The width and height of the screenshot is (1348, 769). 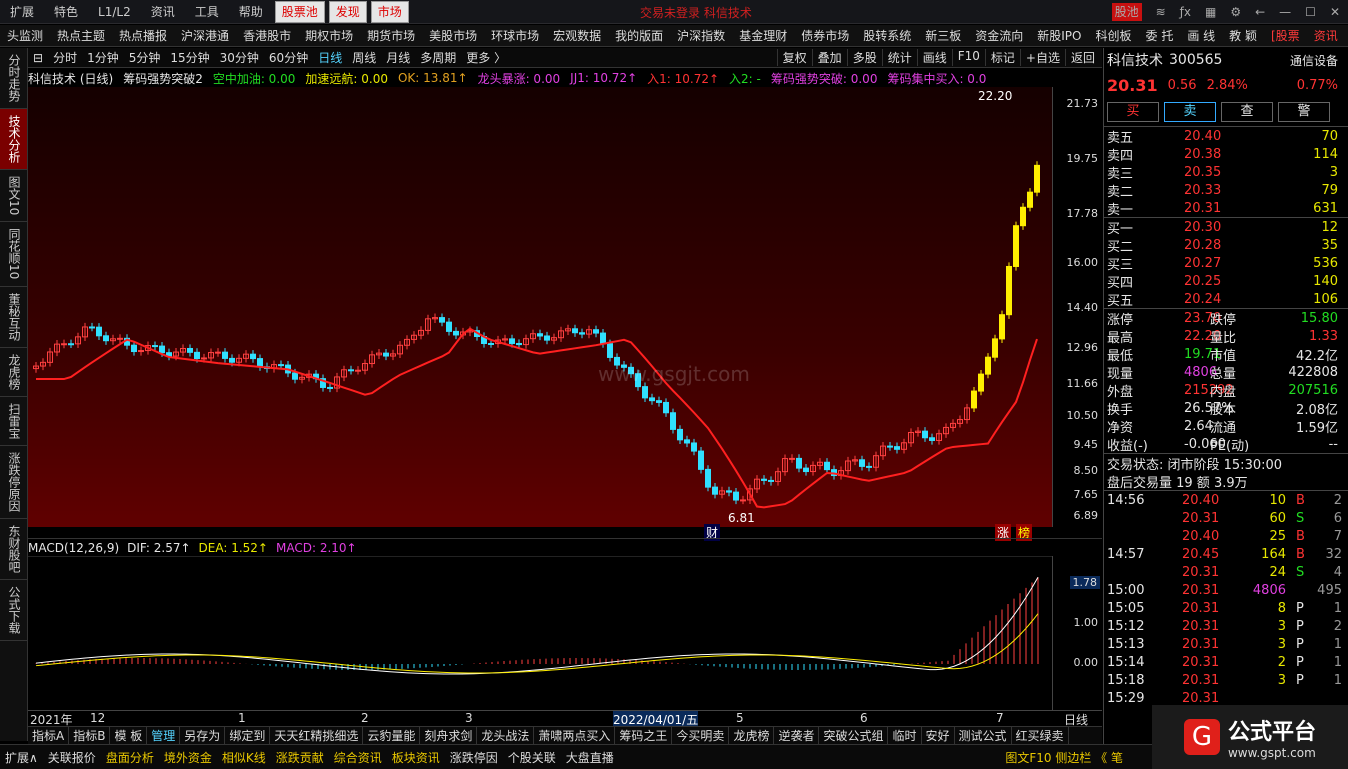 What do you see at coordinates (299, 11) in the screenshot?
I see `tab-stock-pool: 股票池` at bounding box center [299, 11].